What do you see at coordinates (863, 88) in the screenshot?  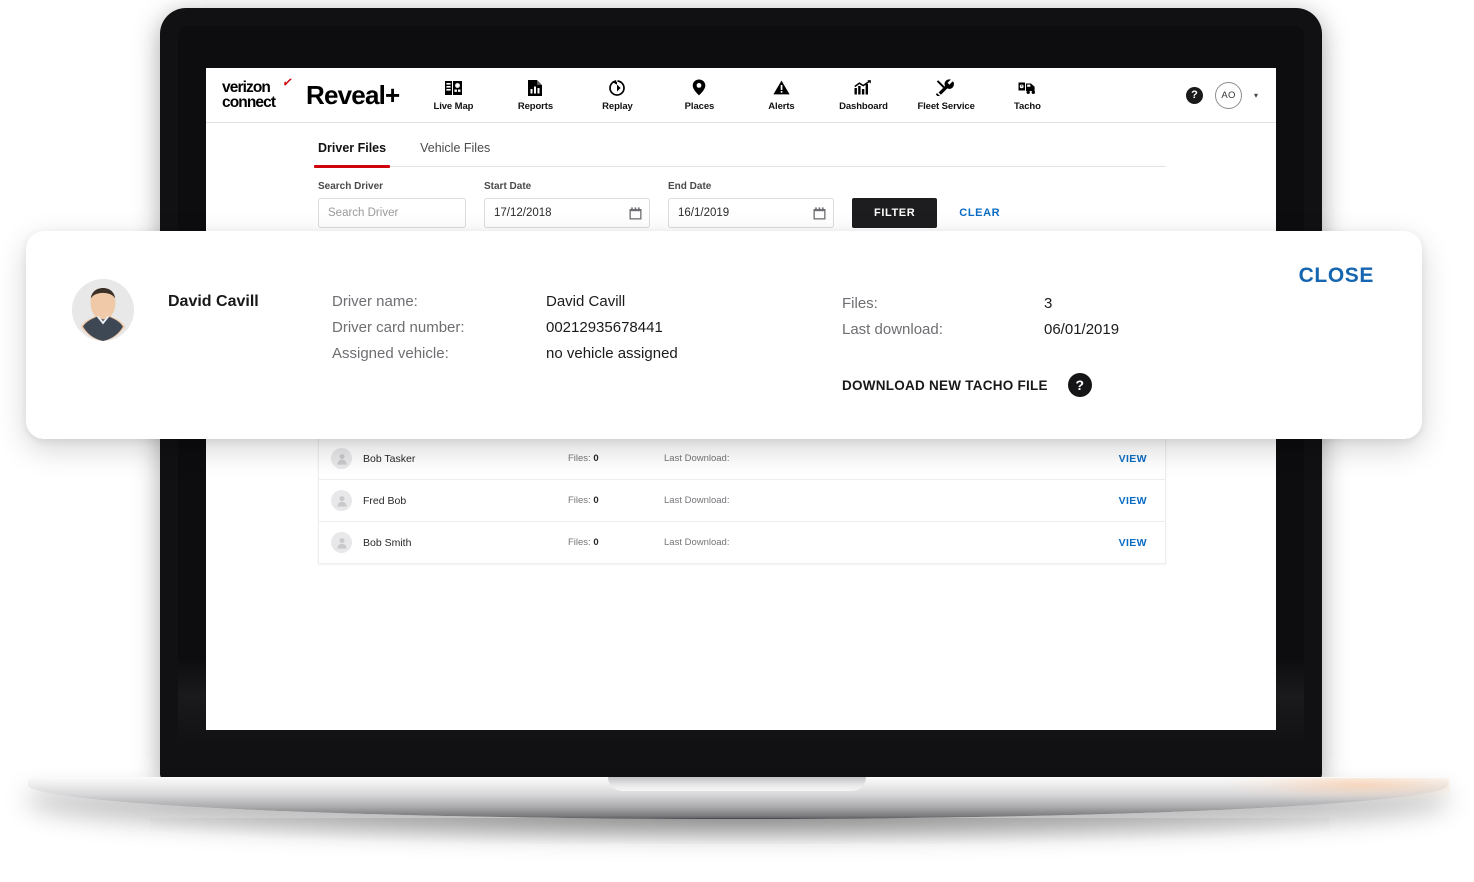 I see `dashboard-icon` at bounding box center [863, 88].